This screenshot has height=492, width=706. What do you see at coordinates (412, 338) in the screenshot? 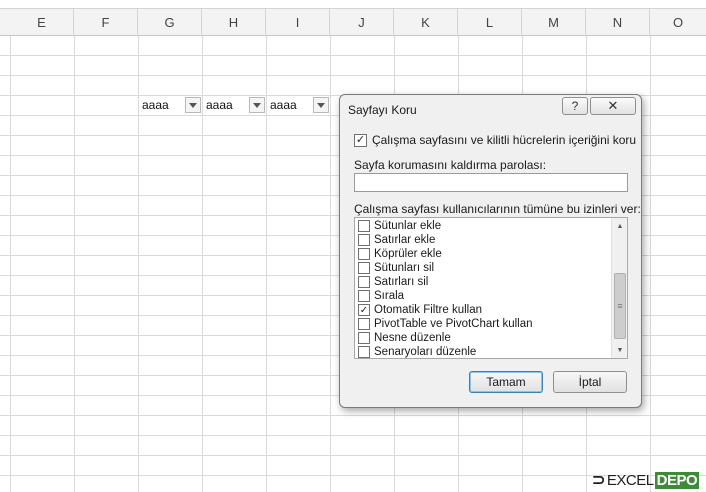
I see `permission-label: Nesne düzenle` at bounding box center [412, 338].